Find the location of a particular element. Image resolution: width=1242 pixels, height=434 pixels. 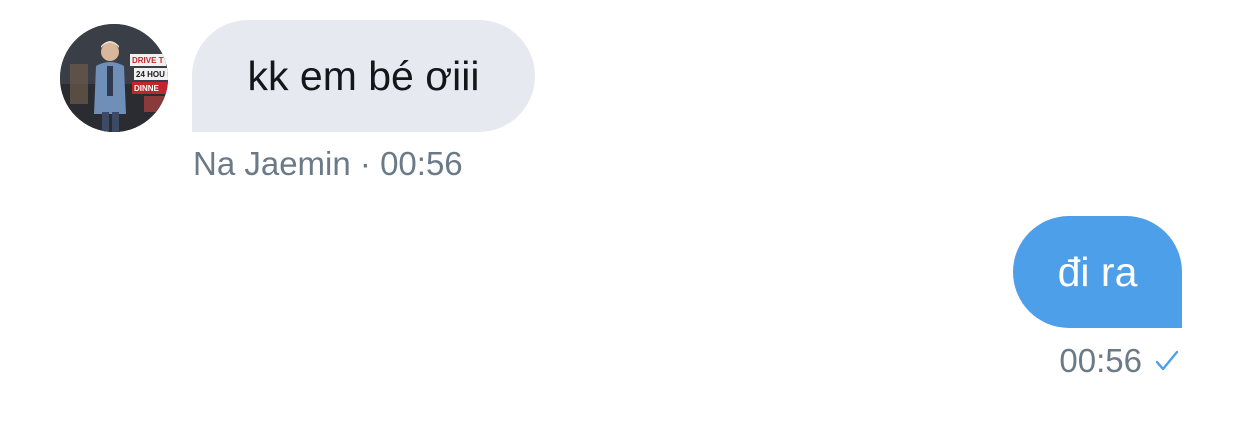

avatar-sign-1: DRIVE T is located at coordinates (148, 60).